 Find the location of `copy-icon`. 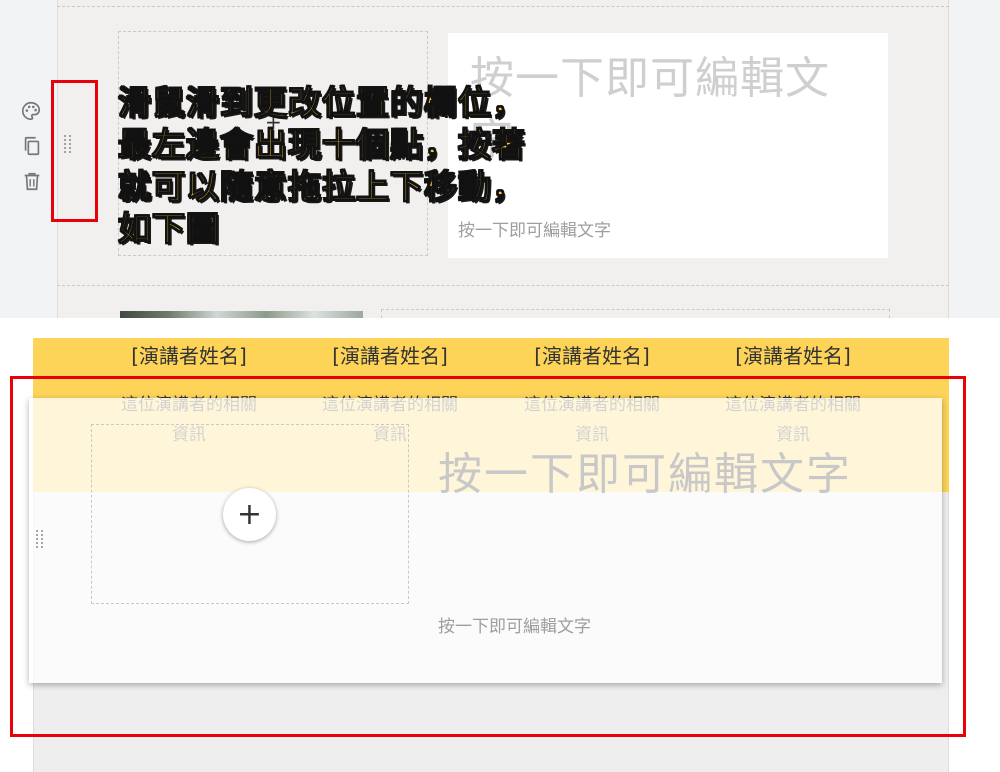

copy-icon is located at coordinates (32, 146).